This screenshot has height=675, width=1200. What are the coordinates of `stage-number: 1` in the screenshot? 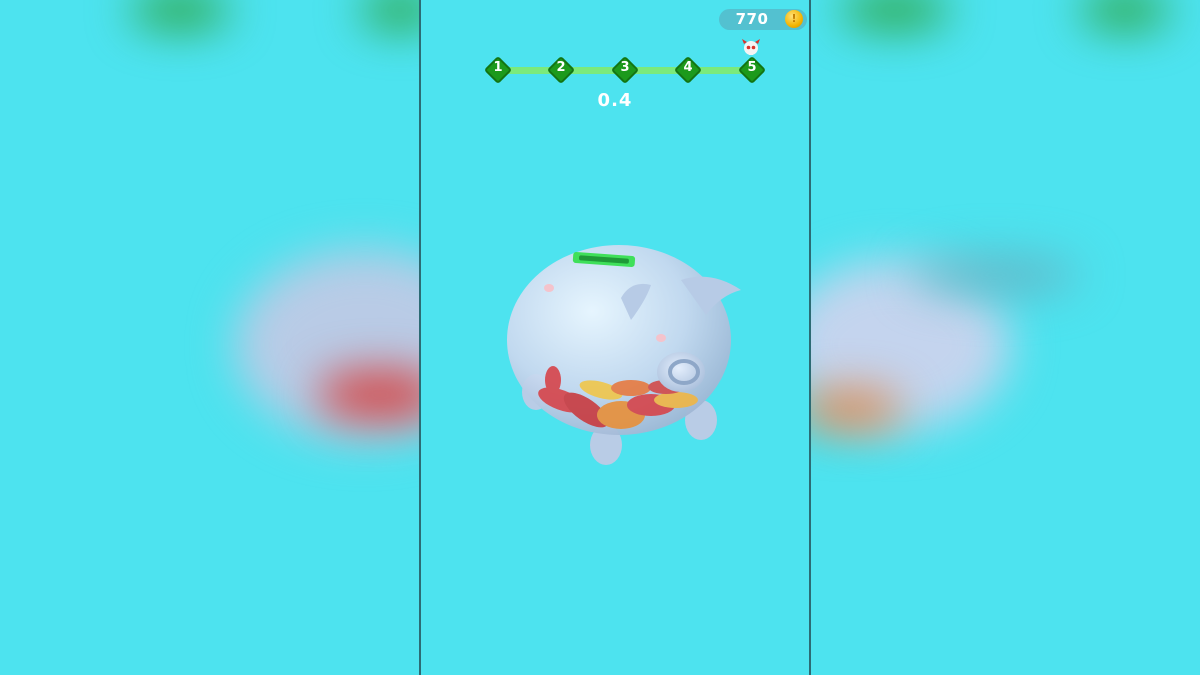 It's located at (498, 67).